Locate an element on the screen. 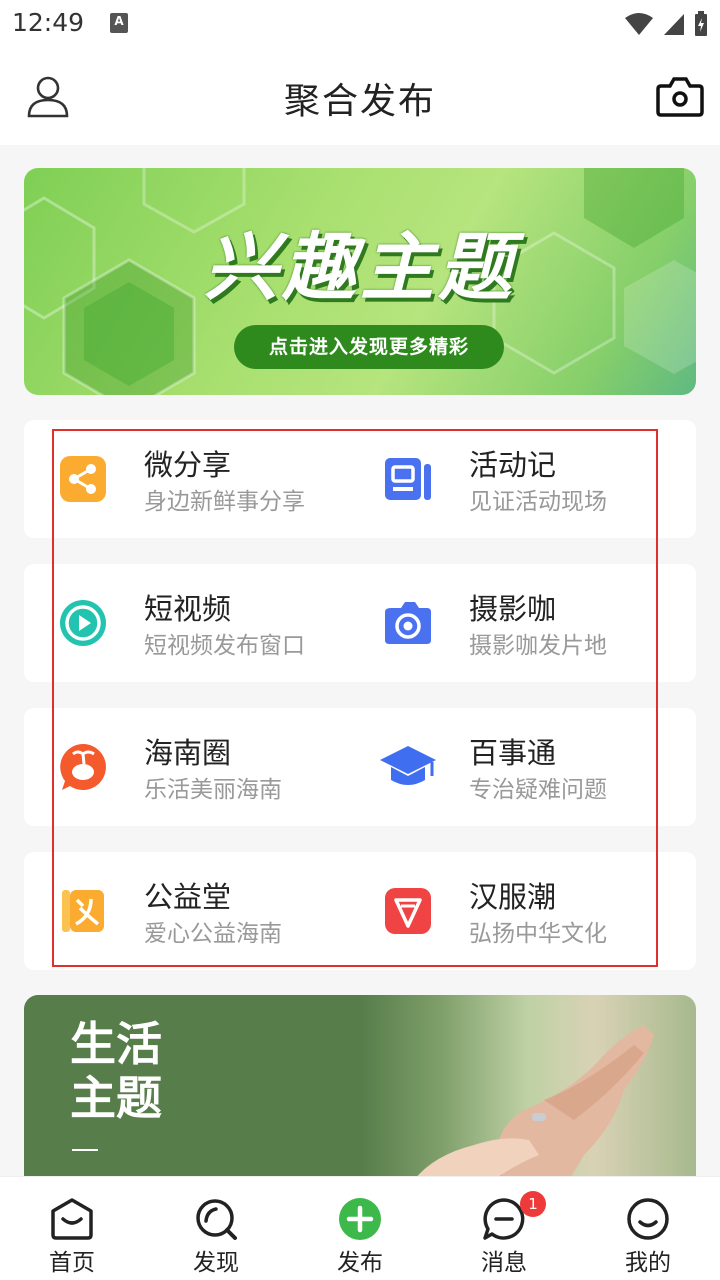 This screenshot has width=720, height=1280. category-subtitle: 短视频发布窗口 is located at coordinates (224, 646).